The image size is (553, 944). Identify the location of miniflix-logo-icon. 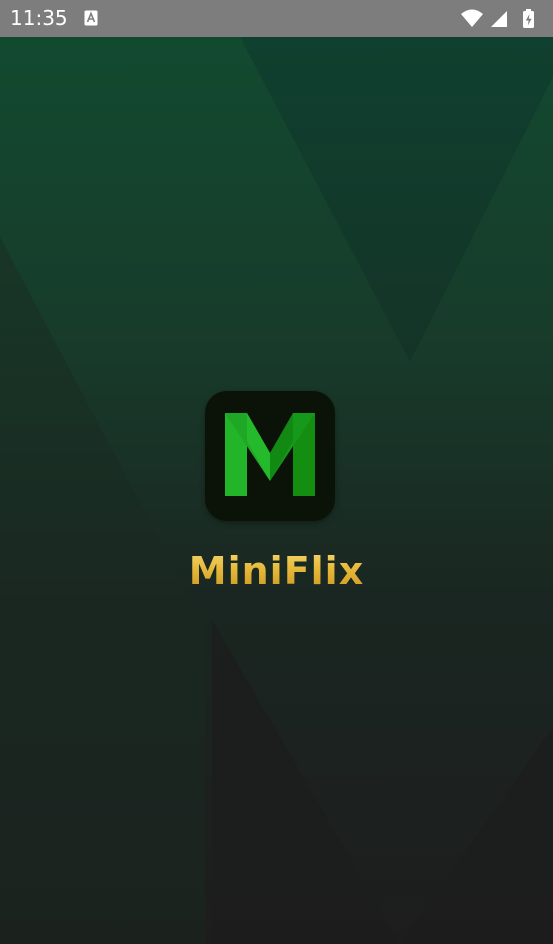
(270, 454).